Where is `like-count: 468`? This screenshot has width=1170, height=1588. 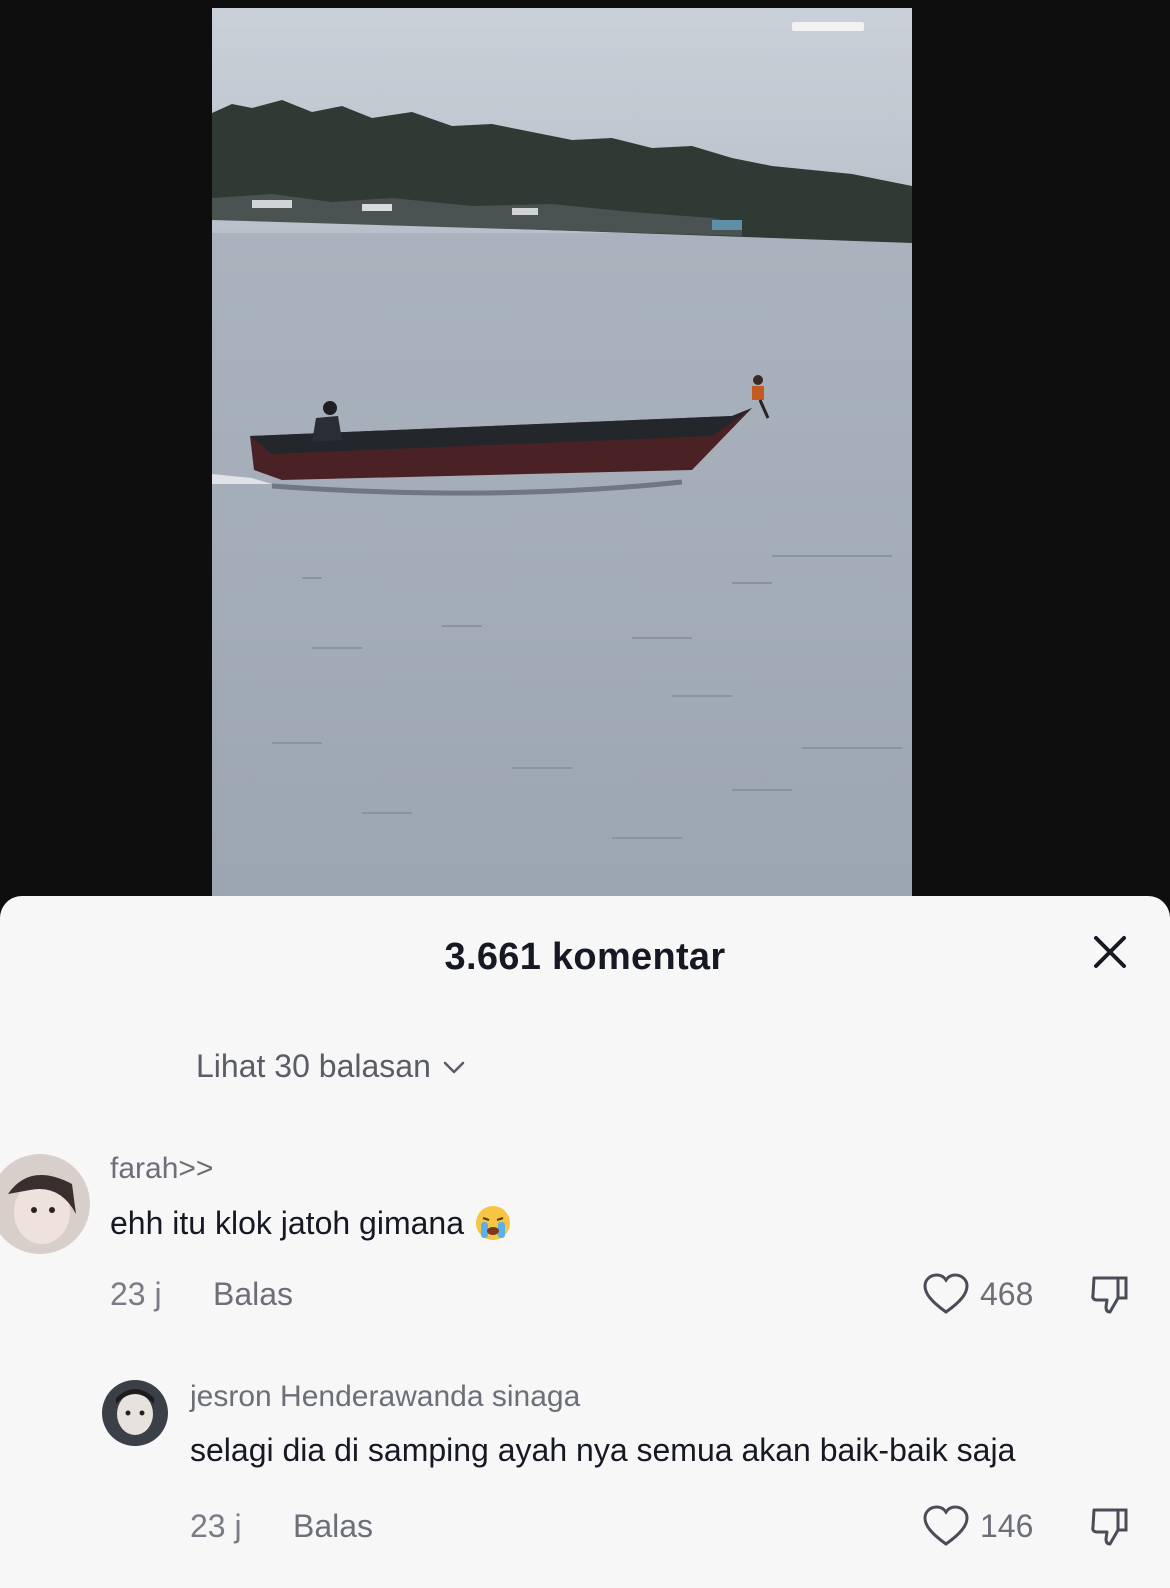
like-count: 468 is located at coordinates (1007, 1293).